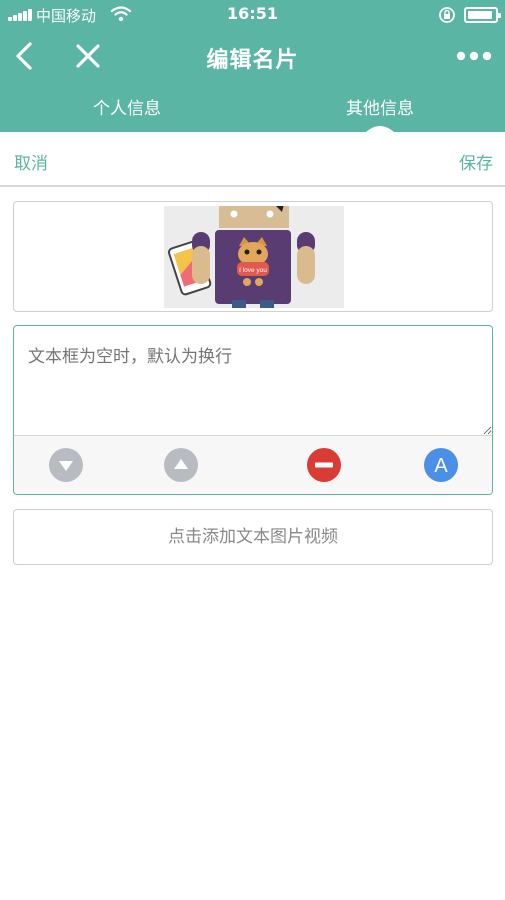 The width and height of the screenshot is (505, 900). I want to click on nav-bar: 编辑名片, so click(252, 58).